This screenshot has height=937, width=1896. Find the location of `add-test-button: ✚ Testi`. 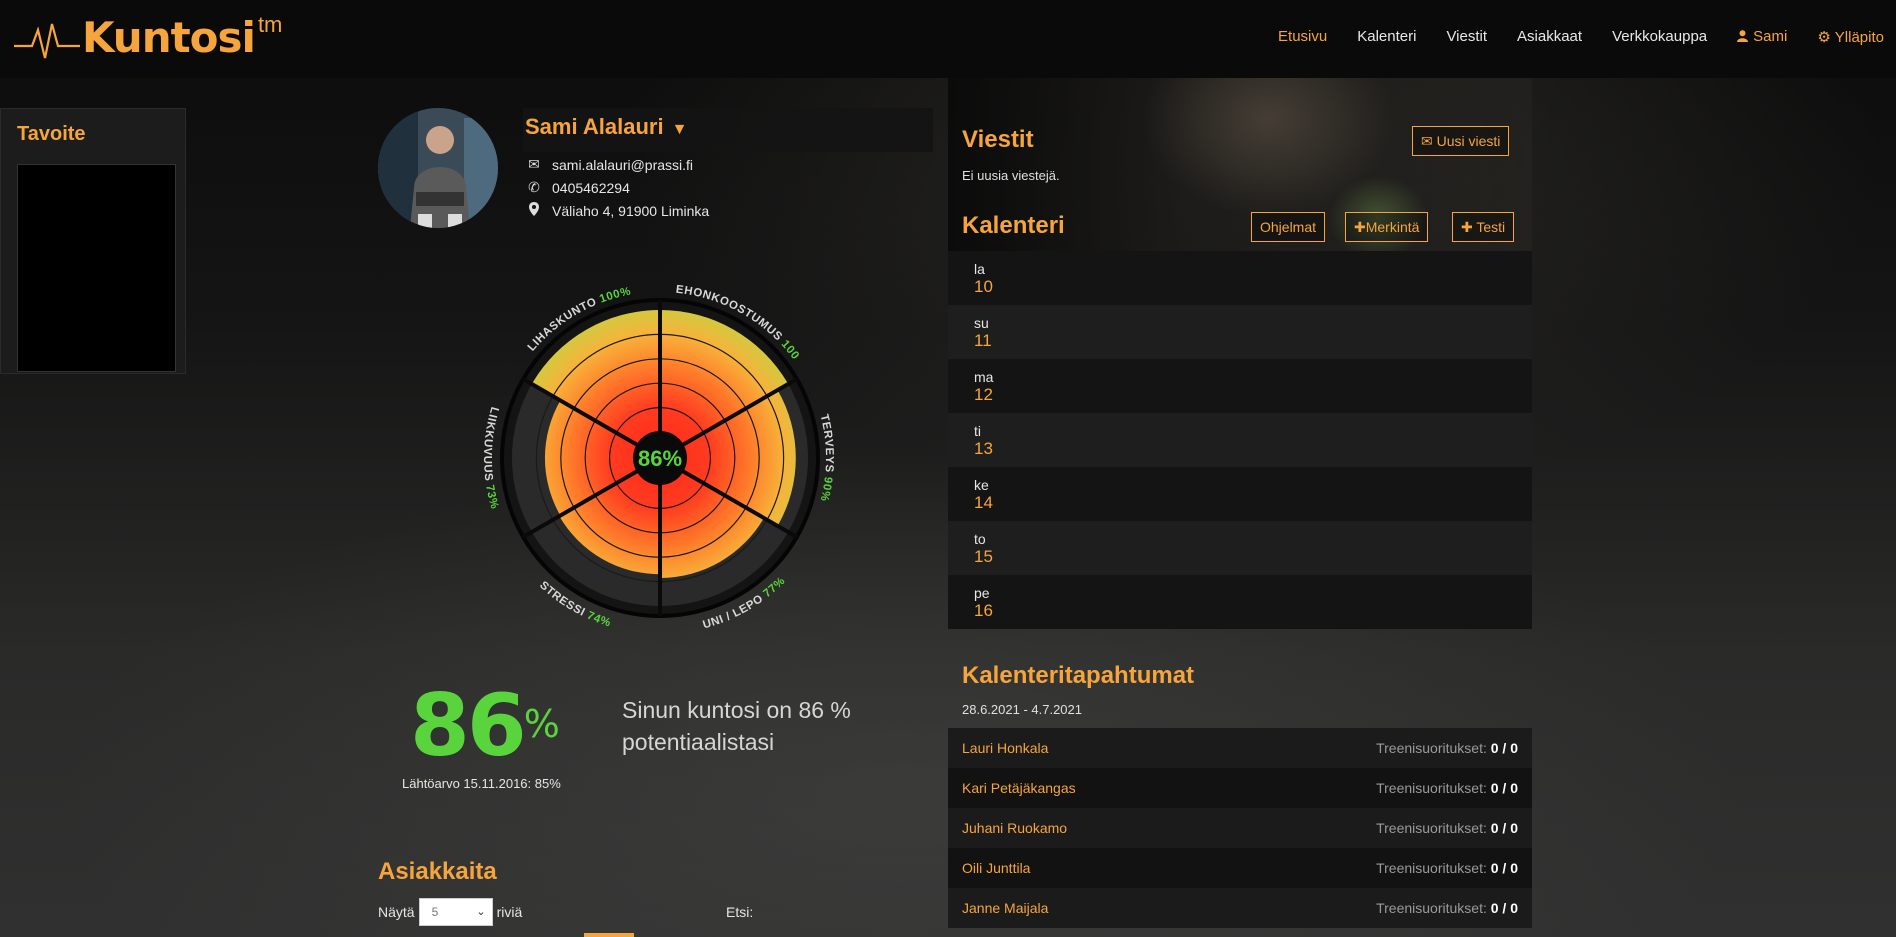

add-test-button: ✚ Testi is located at coordinates (1483, 227).